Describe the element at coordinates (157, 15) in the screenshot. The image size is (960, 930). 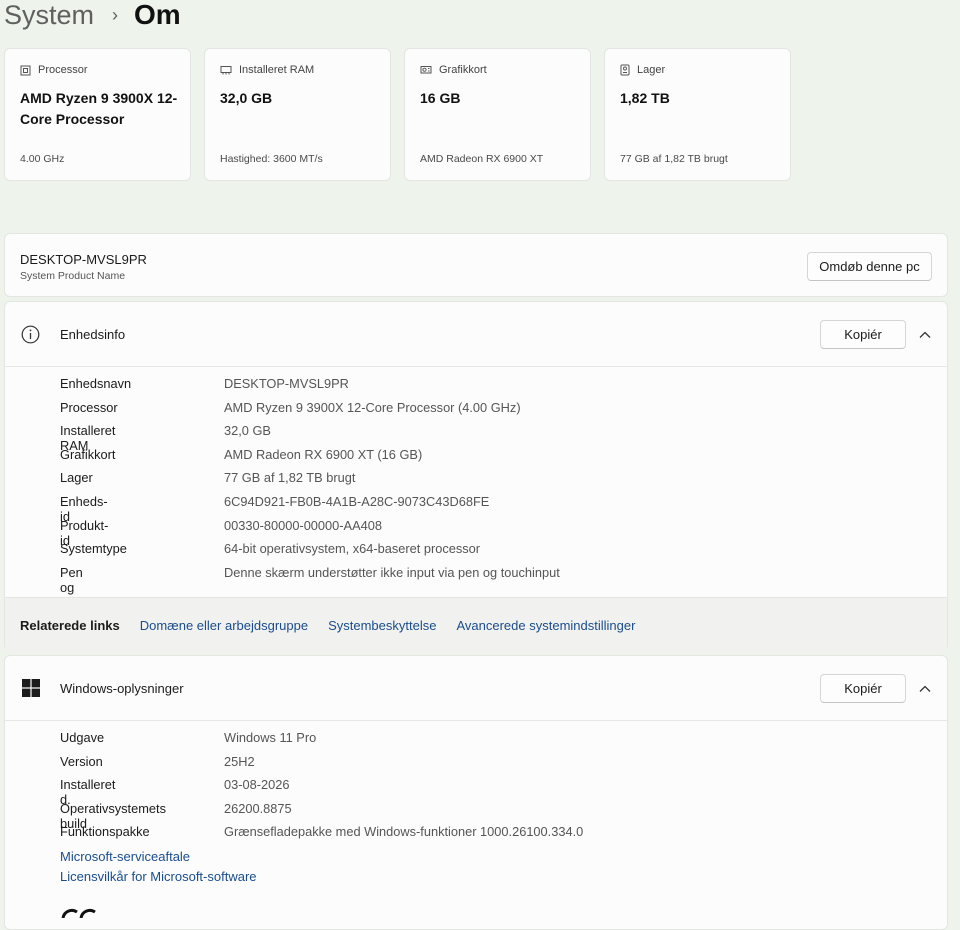
I see `page-title: Om` at that location.